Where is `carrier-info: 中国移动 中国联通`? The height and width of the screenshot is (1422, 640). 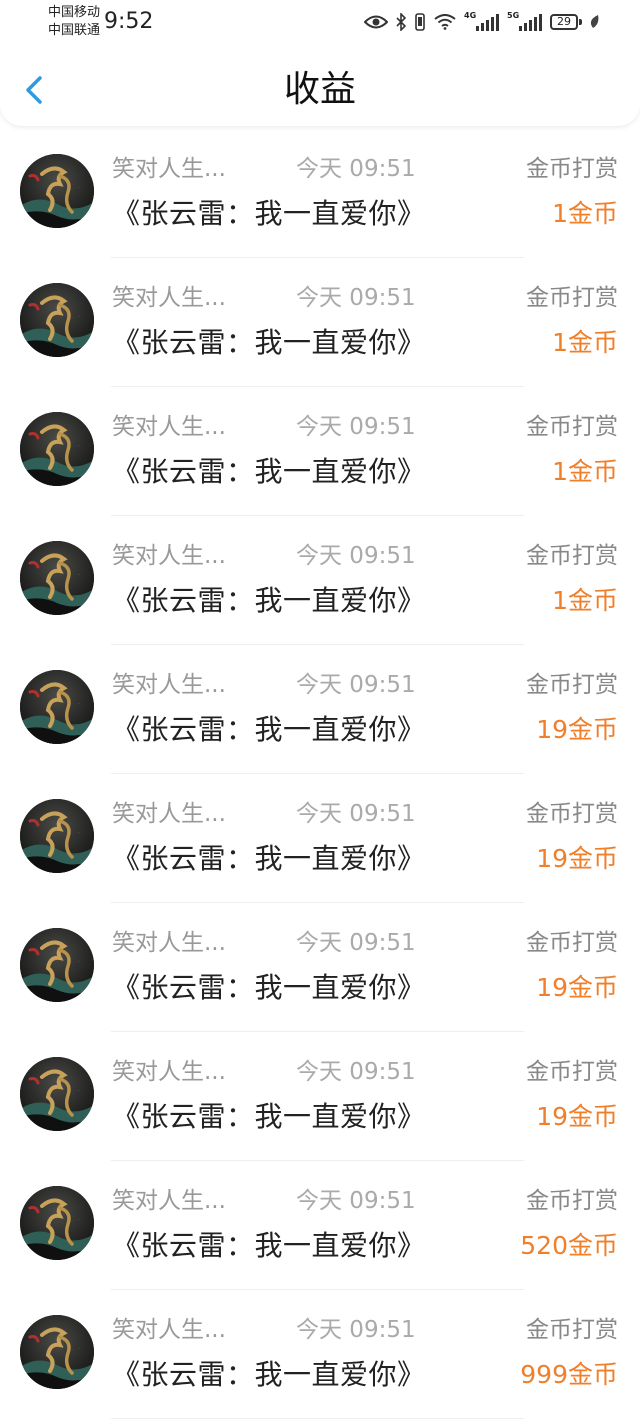
carrier-info: 中国移动 中国联通 is located at coordinates (74, 22).